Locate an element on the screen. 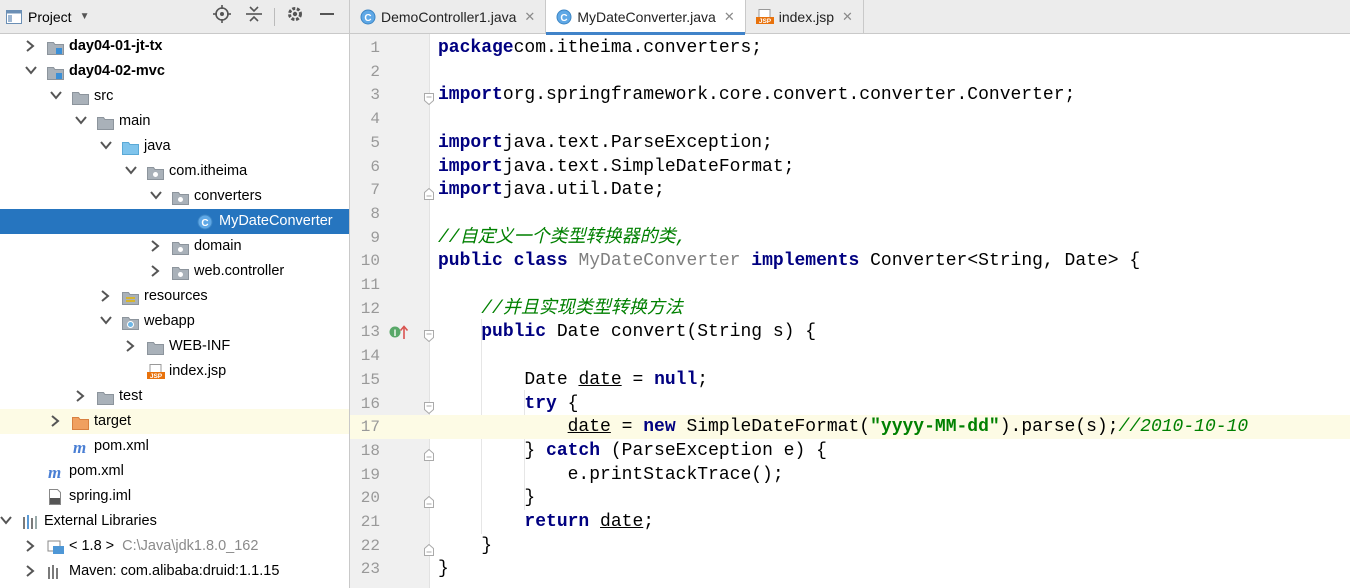 This screenshot has height=588, width=1350. tree-item-com-itheima: com.itheima is located at coordinates (174, 171).